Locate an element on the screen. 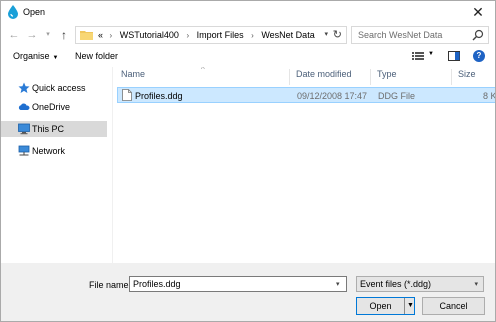  file-date-cell: 09/12/2008 17:47 is located at coordinates (332, 96).